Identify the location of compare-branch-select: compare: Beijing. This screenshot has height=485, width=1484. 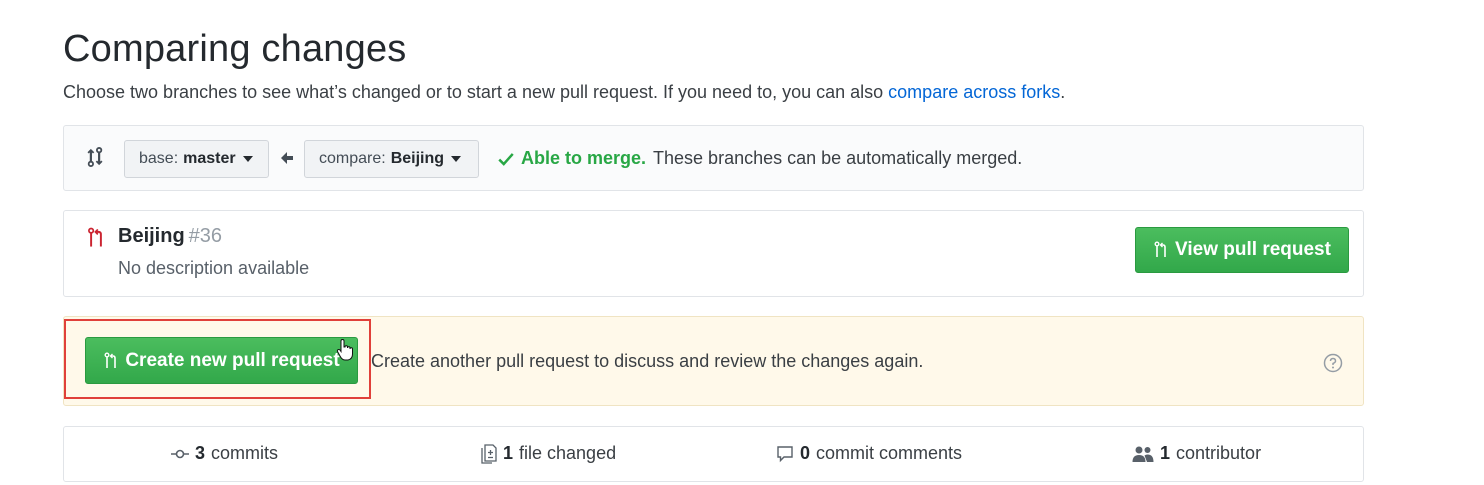
(391, 159).